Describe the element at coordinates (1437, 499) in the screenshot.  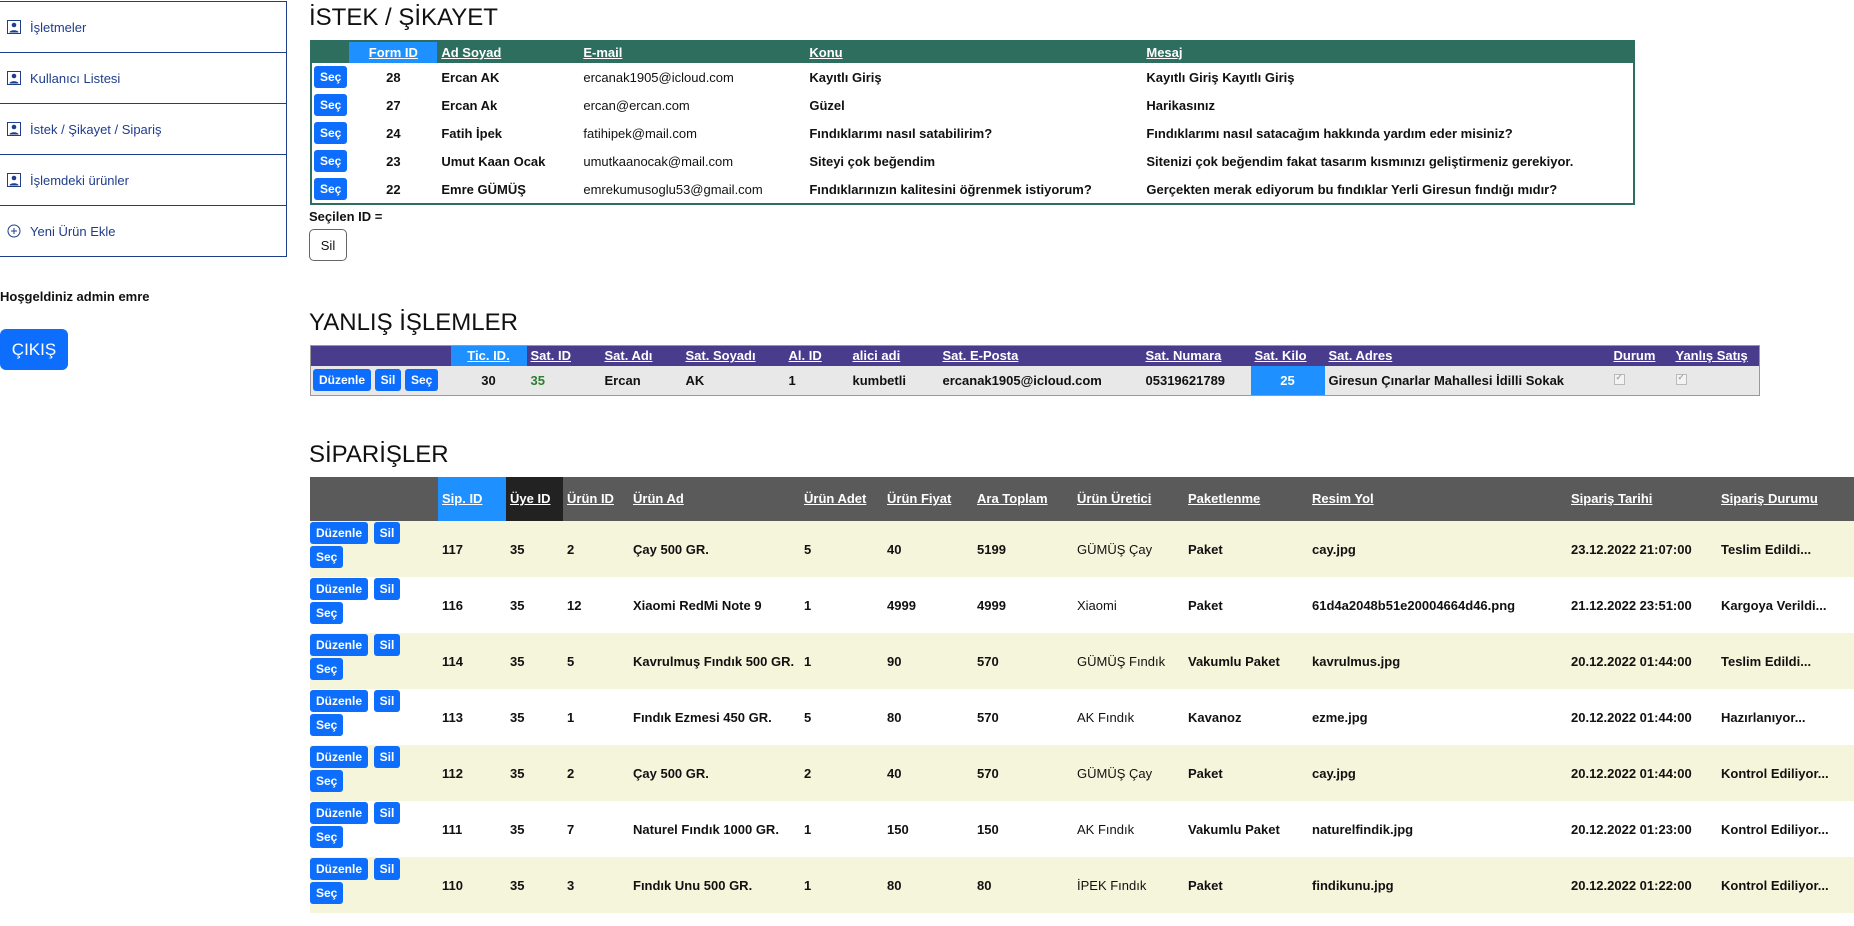
I see `header-resim-yol: Resim Yol` at that location.